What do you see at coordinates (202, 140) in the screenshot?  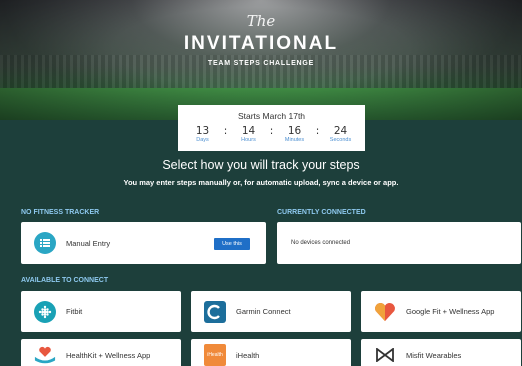 I see `countdown-days-label: Days` at bounding box center [202, 140].